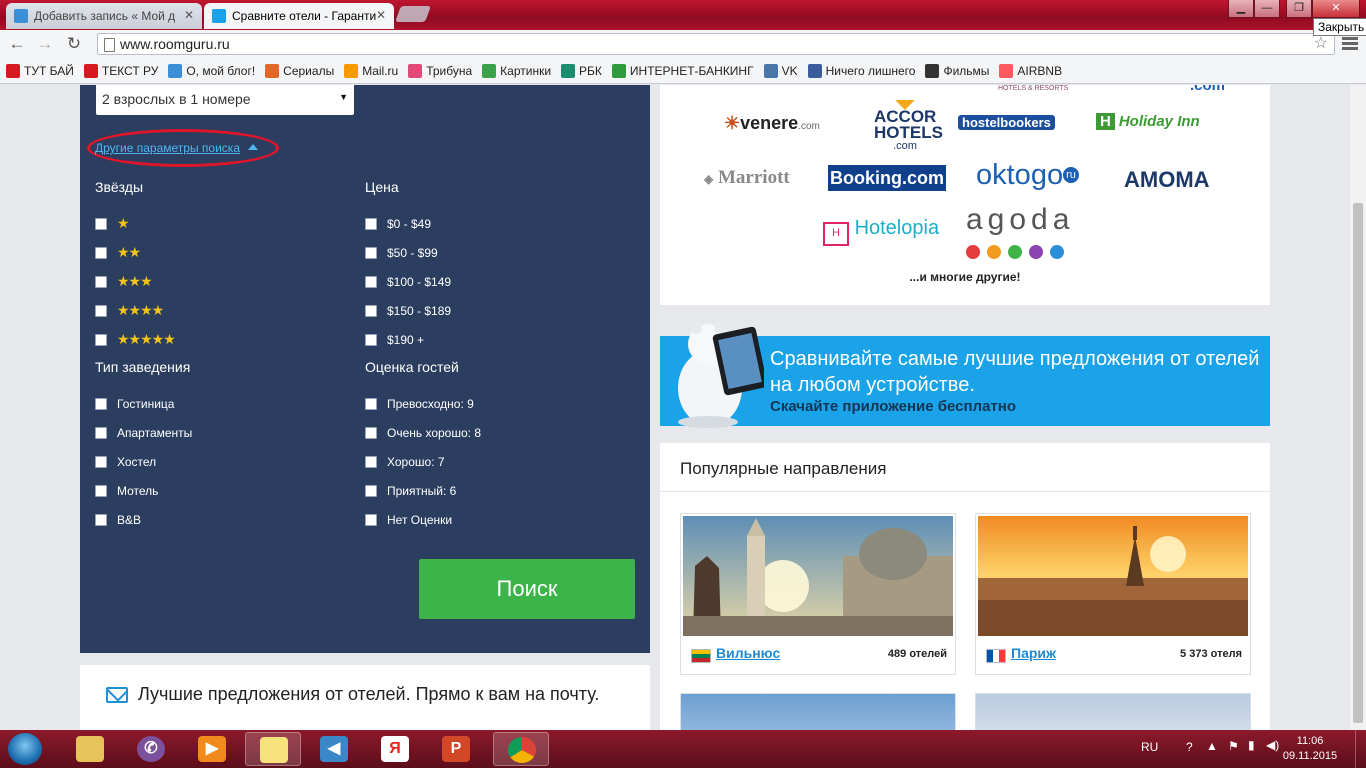  Describe the element at coordinates (299, 70) in the screenshot. I see `bookmark-item: Сериалы` at that location.